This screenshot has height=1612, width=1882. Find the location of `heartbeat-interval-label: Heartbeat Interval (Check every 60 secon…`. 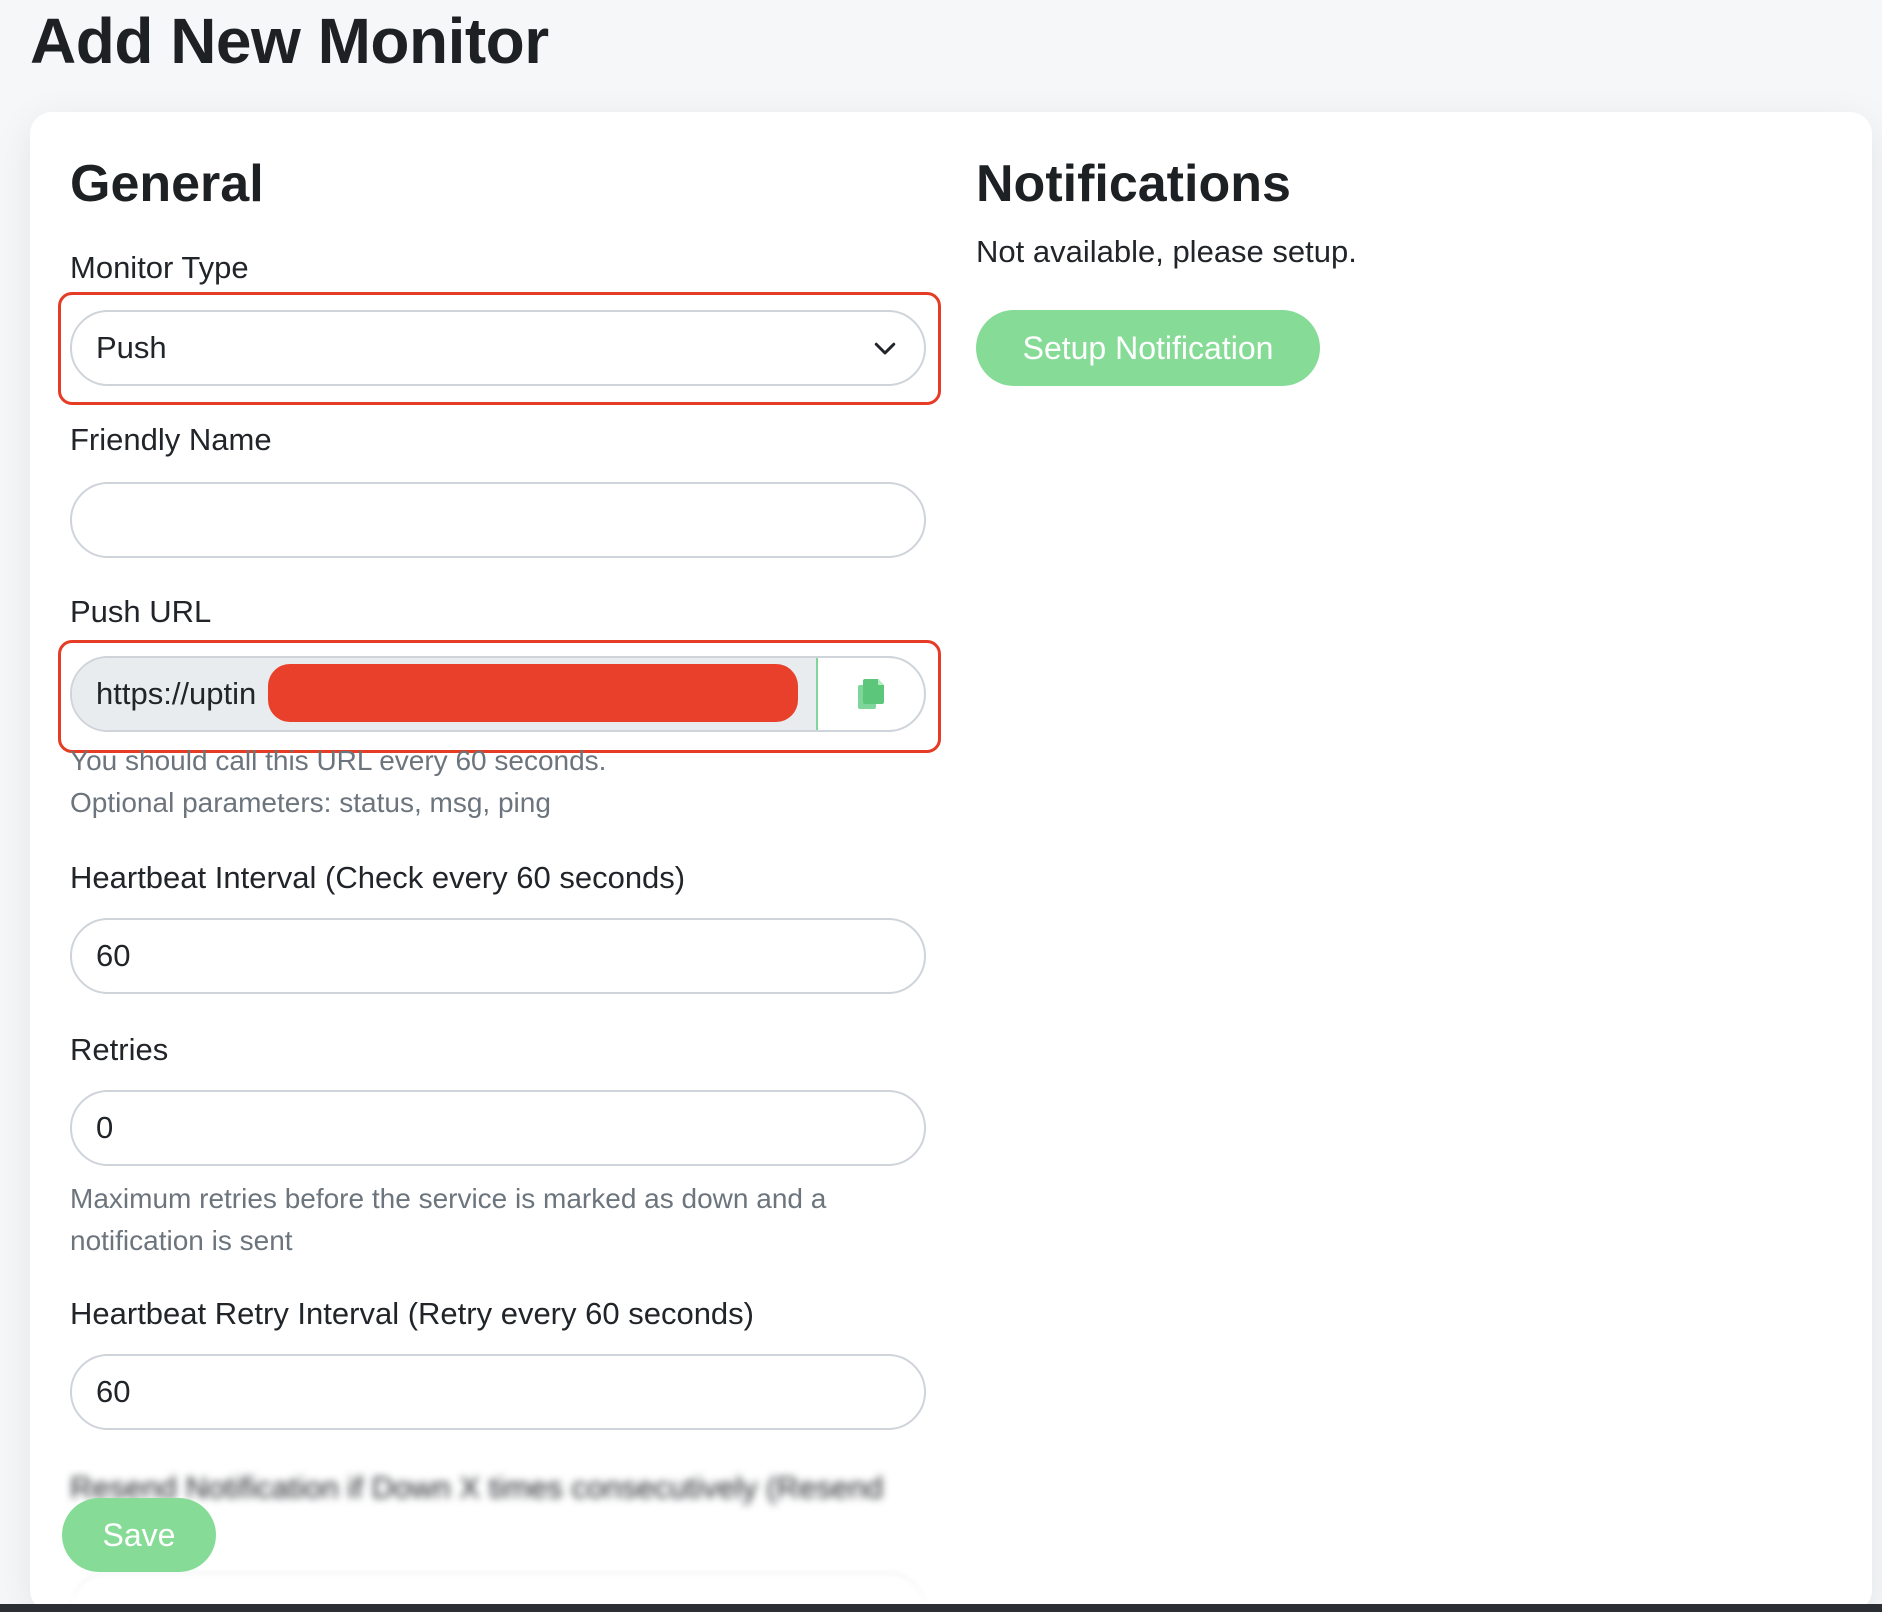

heartbeat-interval-label: Heartbeat Interval (Check every 60 secon… is located at coordinates (378, 877).